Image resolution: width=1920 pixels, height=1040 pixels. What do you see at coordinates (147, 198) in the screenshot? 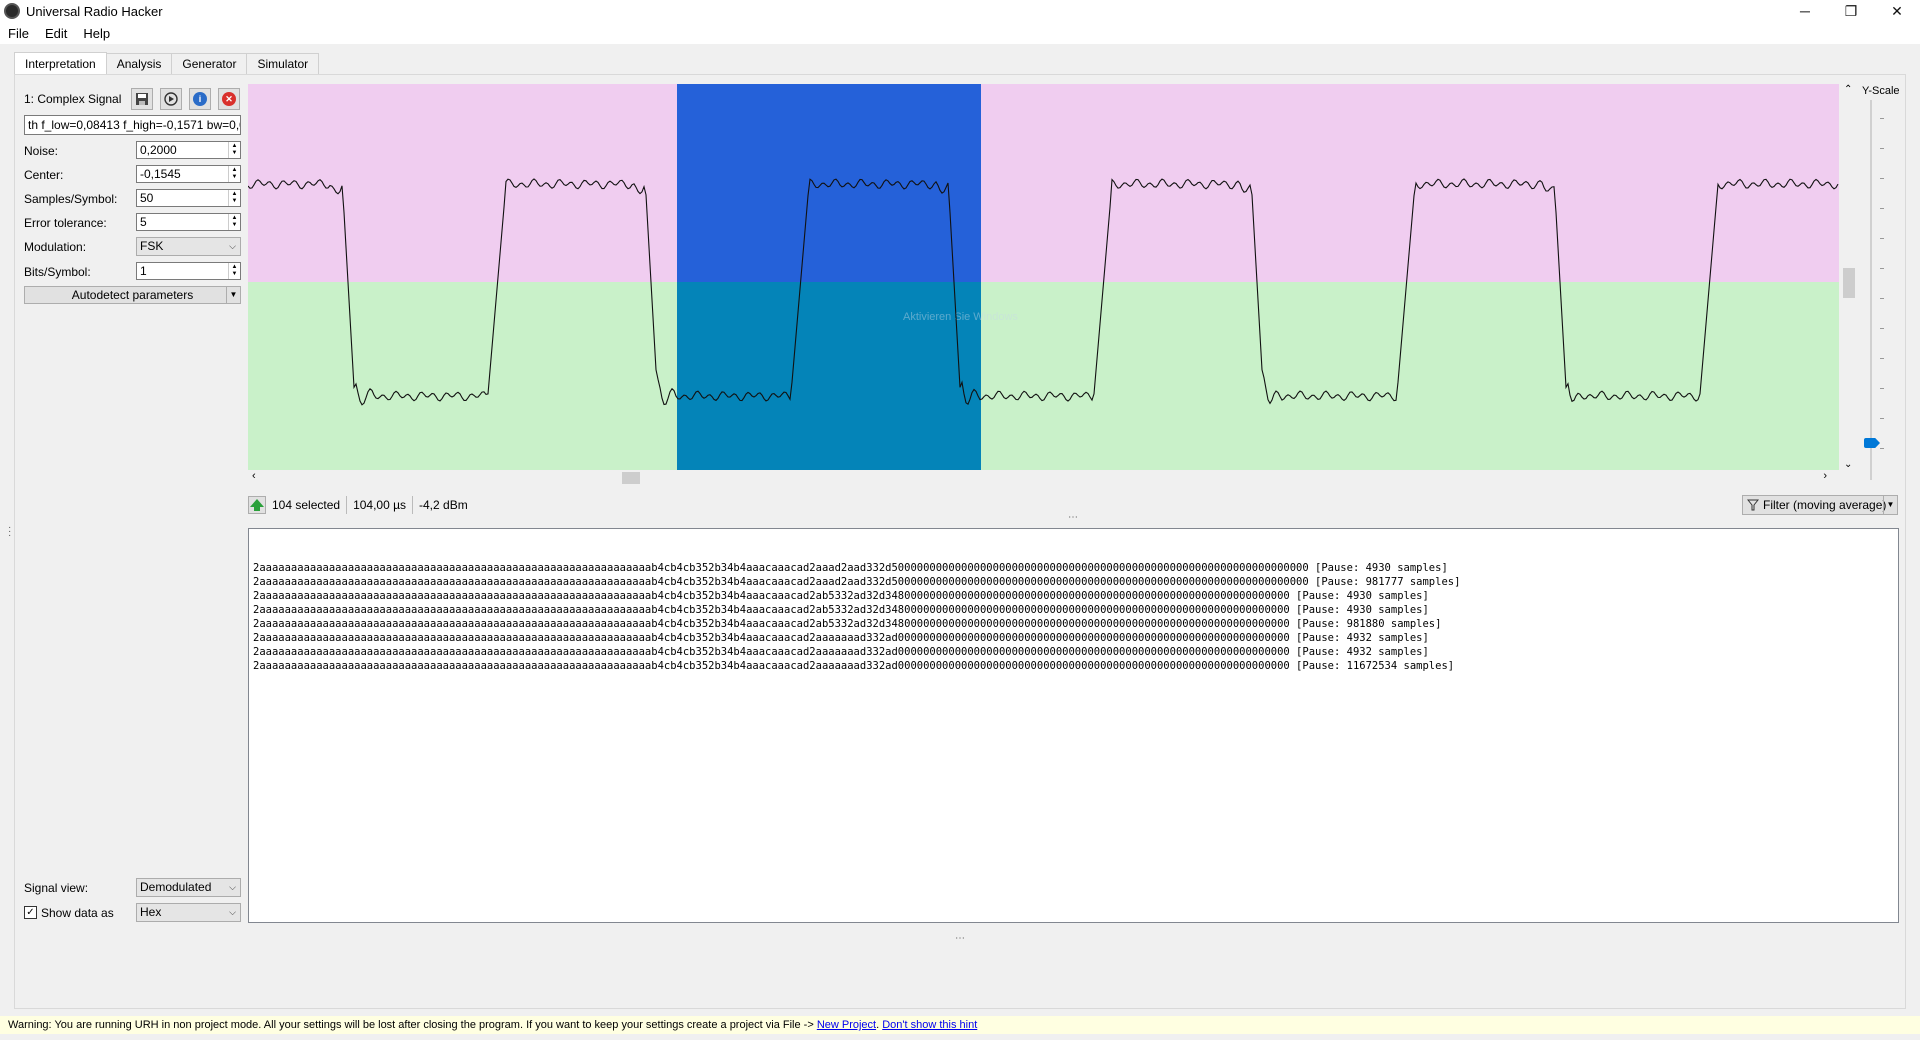
I see `samples-per-symbol-value: 50` at bounding box center [147, 198].